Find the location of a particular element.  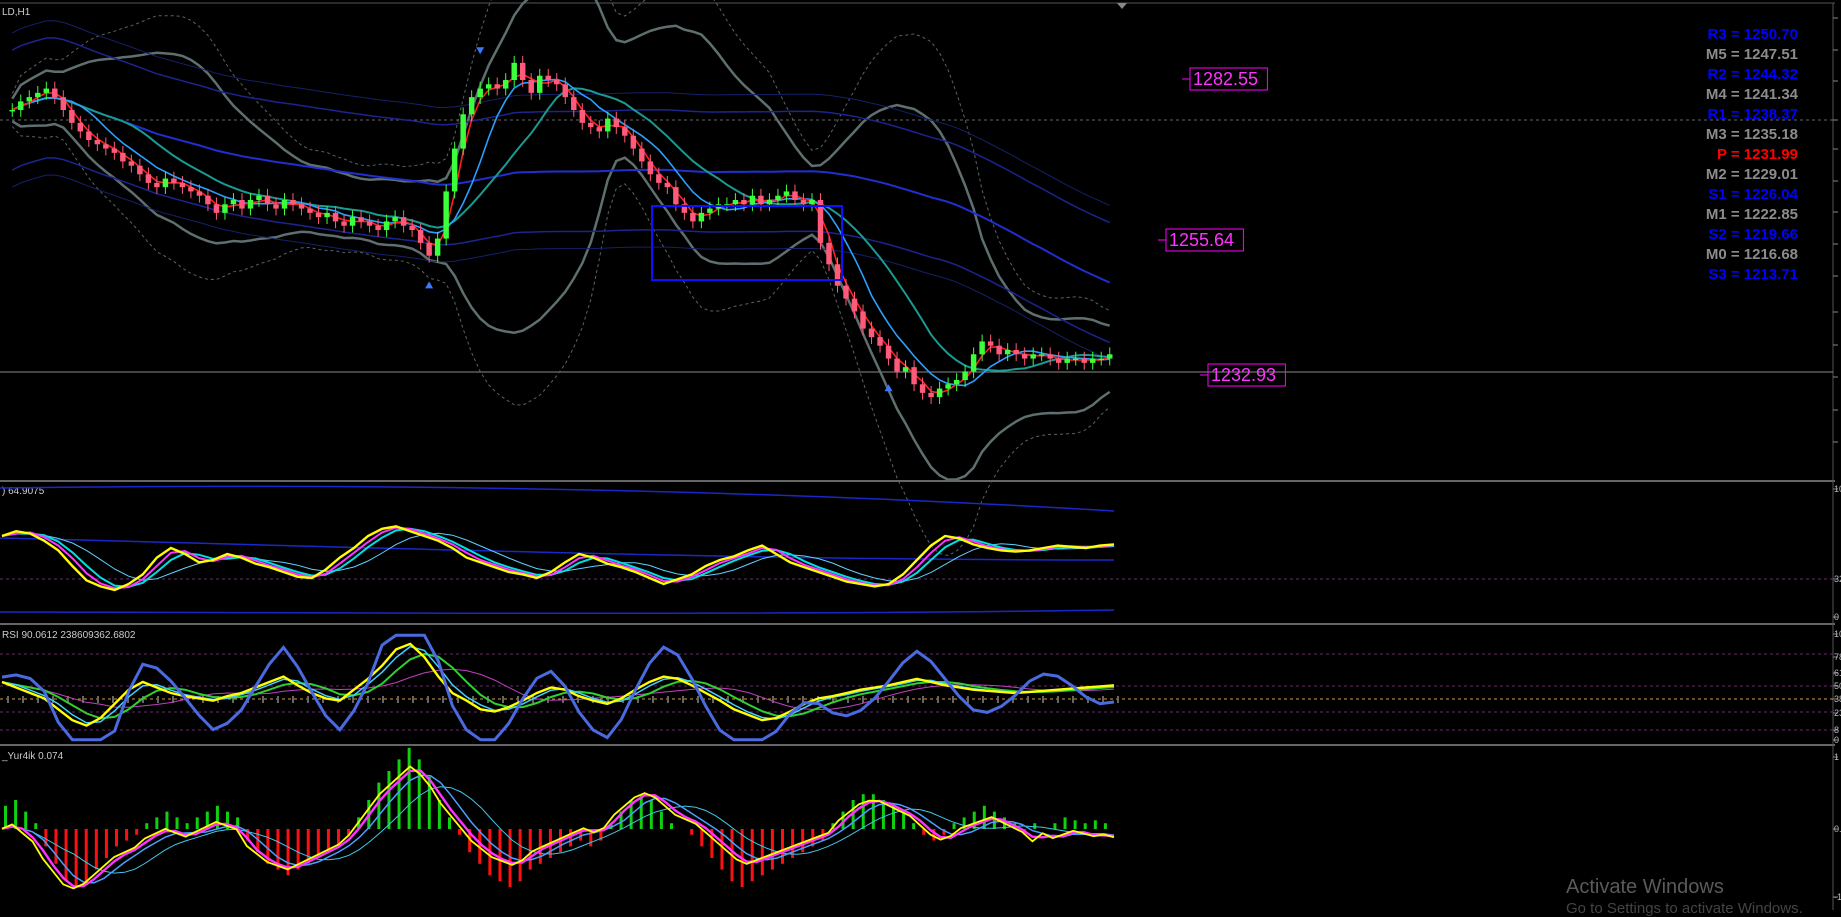

pivot-level-s2: S2 = 1219.66 is located at coordinates (1753, 234).